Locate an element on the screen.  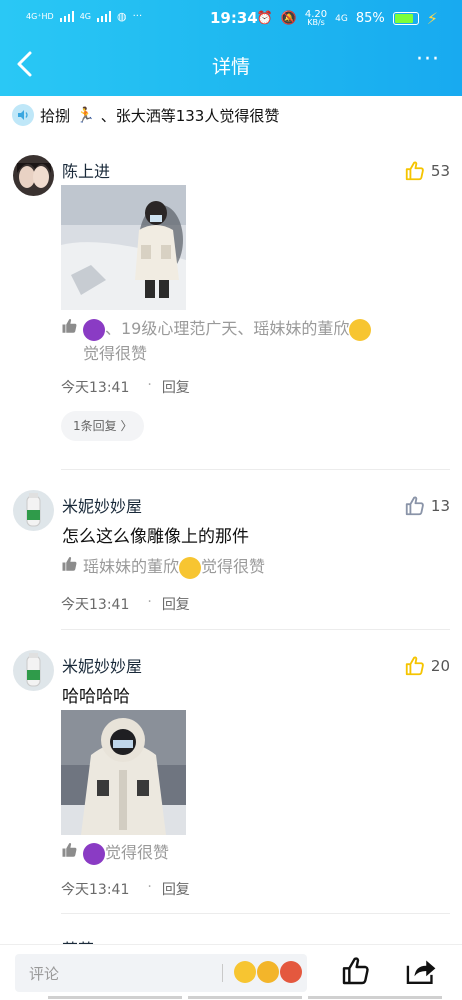
commenter-name: 茜茜 is located at coordinates (78, 940).